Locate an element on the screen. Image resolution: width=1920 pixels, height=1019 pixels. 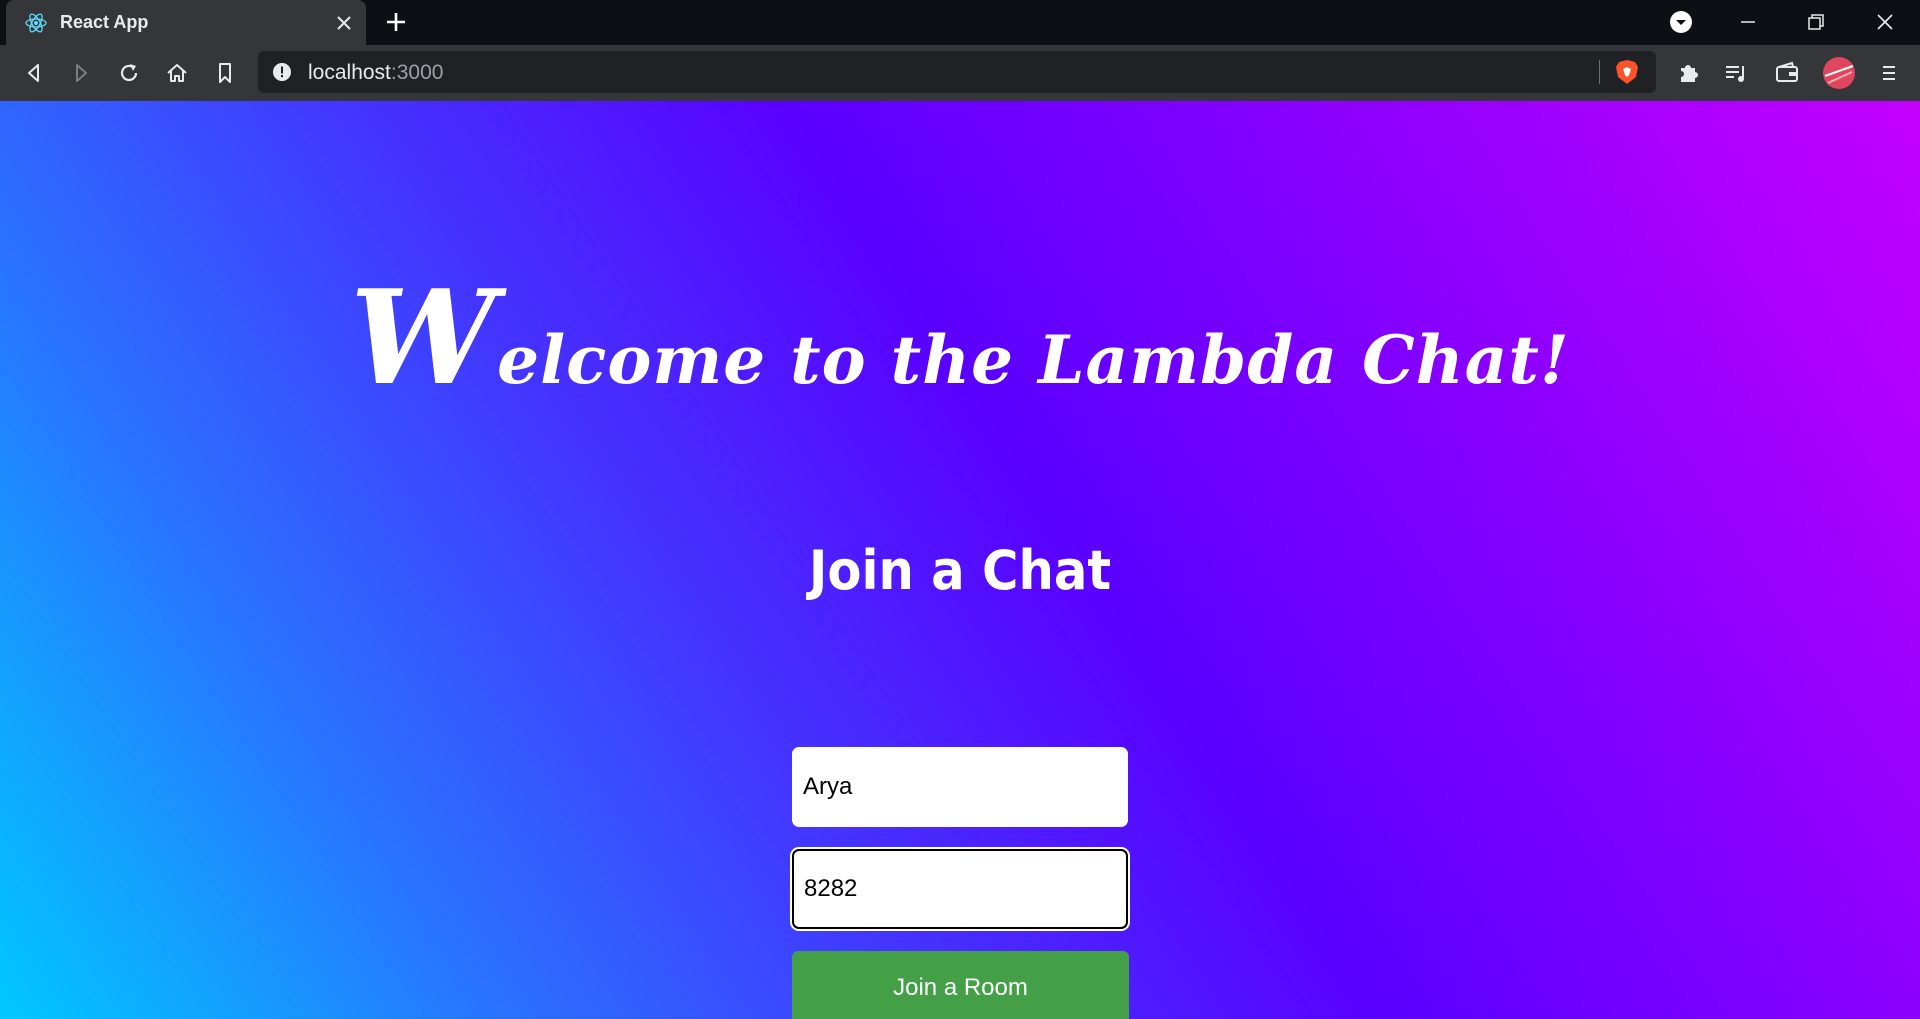
close-window-icon is located at coordinates (1885, 22).